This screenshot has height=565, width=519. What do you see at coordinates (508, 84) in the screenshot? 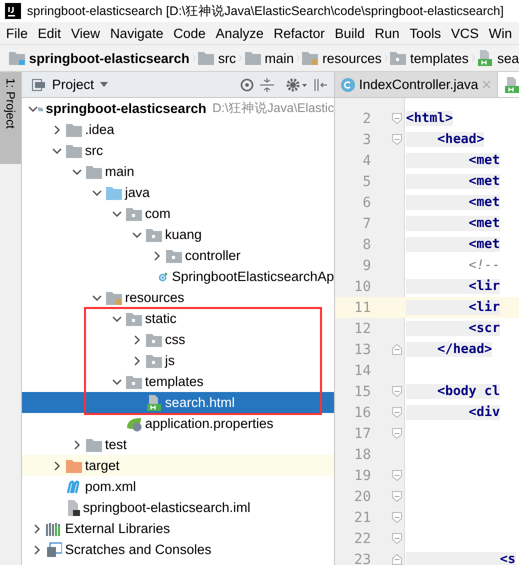
I see `editor-tab` at bounding box center [508, 84].